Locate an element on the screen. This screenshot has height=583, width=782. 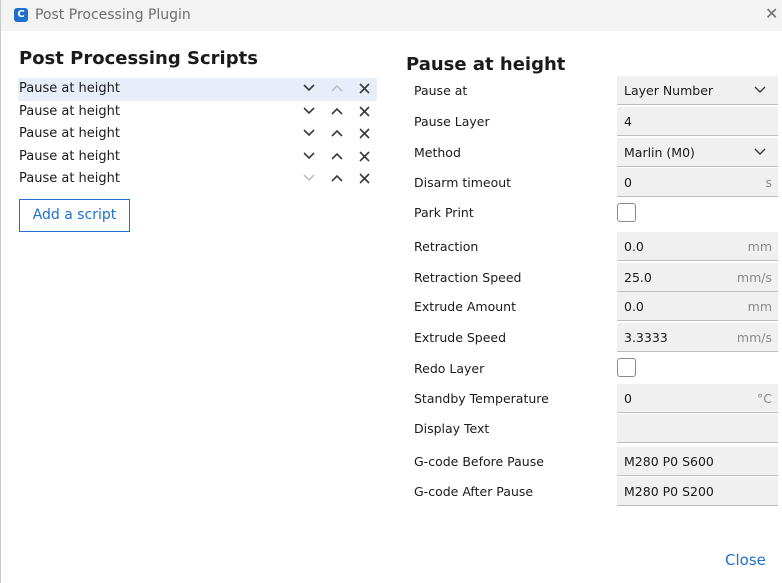
gcode-before-input: M280 P0 S600 is located at coordinates (697, 461).